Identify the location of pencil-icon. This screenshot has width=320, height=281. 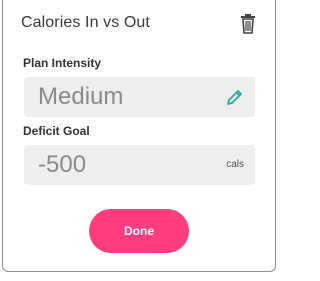
(235, 97).